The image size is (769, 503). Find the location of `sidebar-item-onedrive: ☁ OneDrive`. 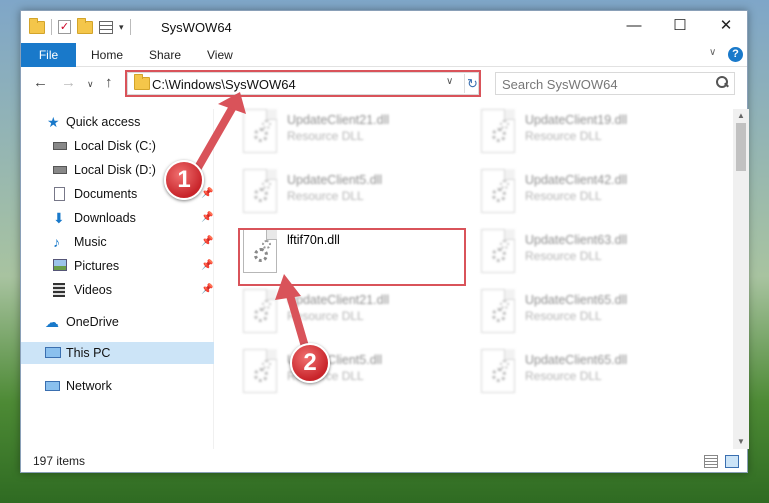

sidebar-item-onedrive: ☁ OneDrive is located at coordinates (117, 322).